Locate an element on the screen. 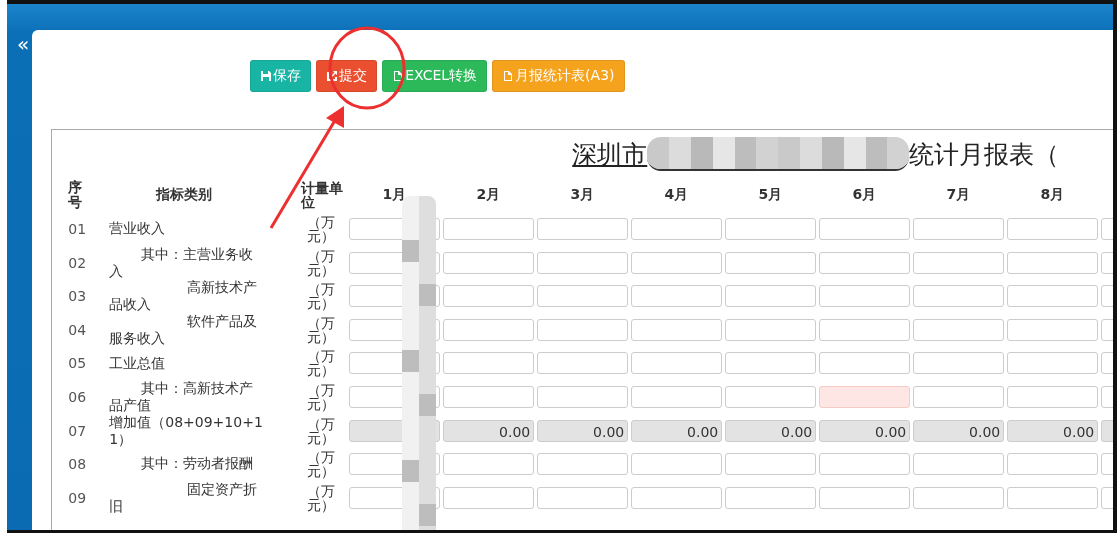  indicator-label: 工业总值 is located at coordinates (138, 363).